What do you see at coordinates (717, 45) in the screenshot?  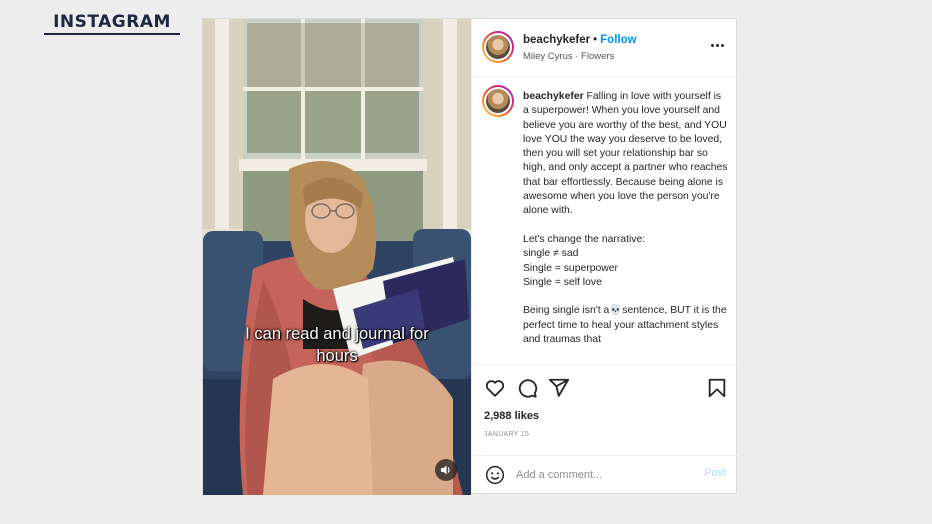 I see `more-icon` at bounding box center [717, 45].